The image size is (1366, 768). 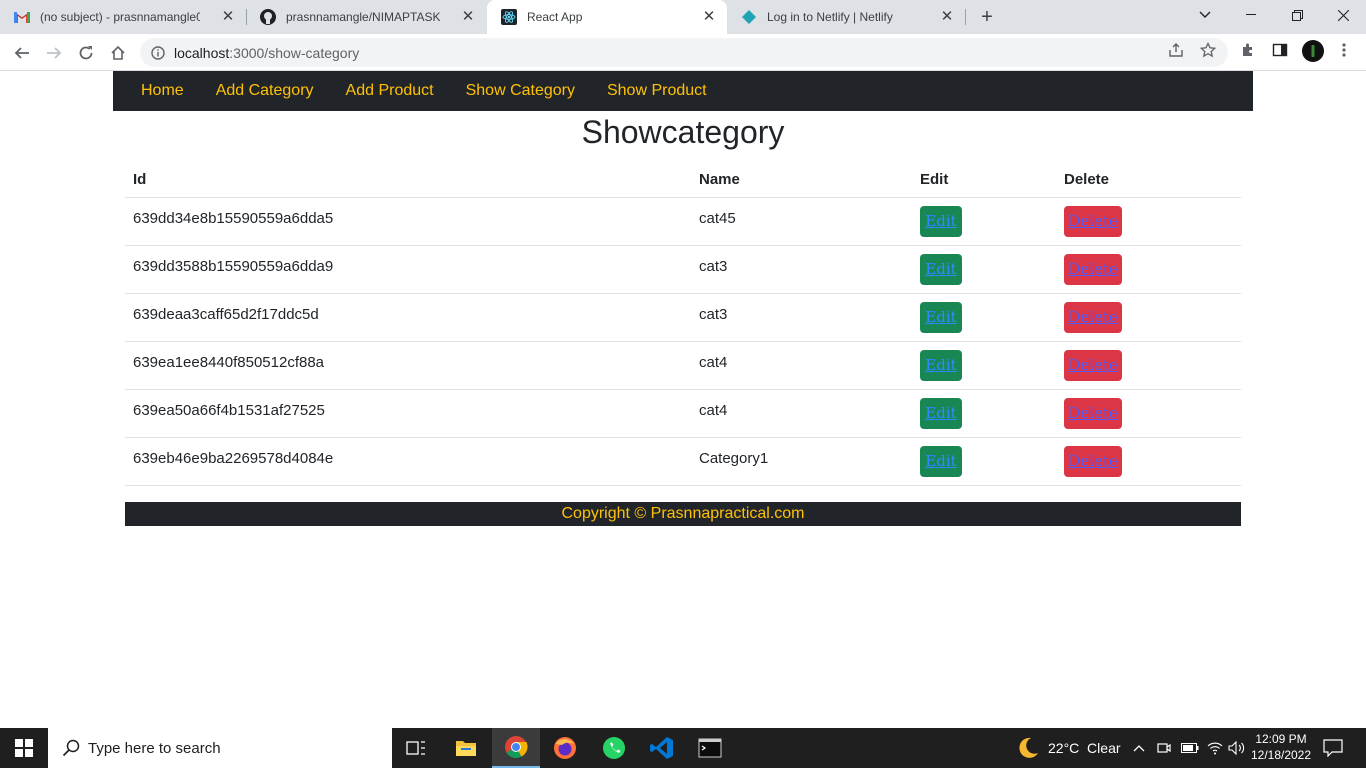 I want to click on task-view-icon, so click(x=416, y=748).